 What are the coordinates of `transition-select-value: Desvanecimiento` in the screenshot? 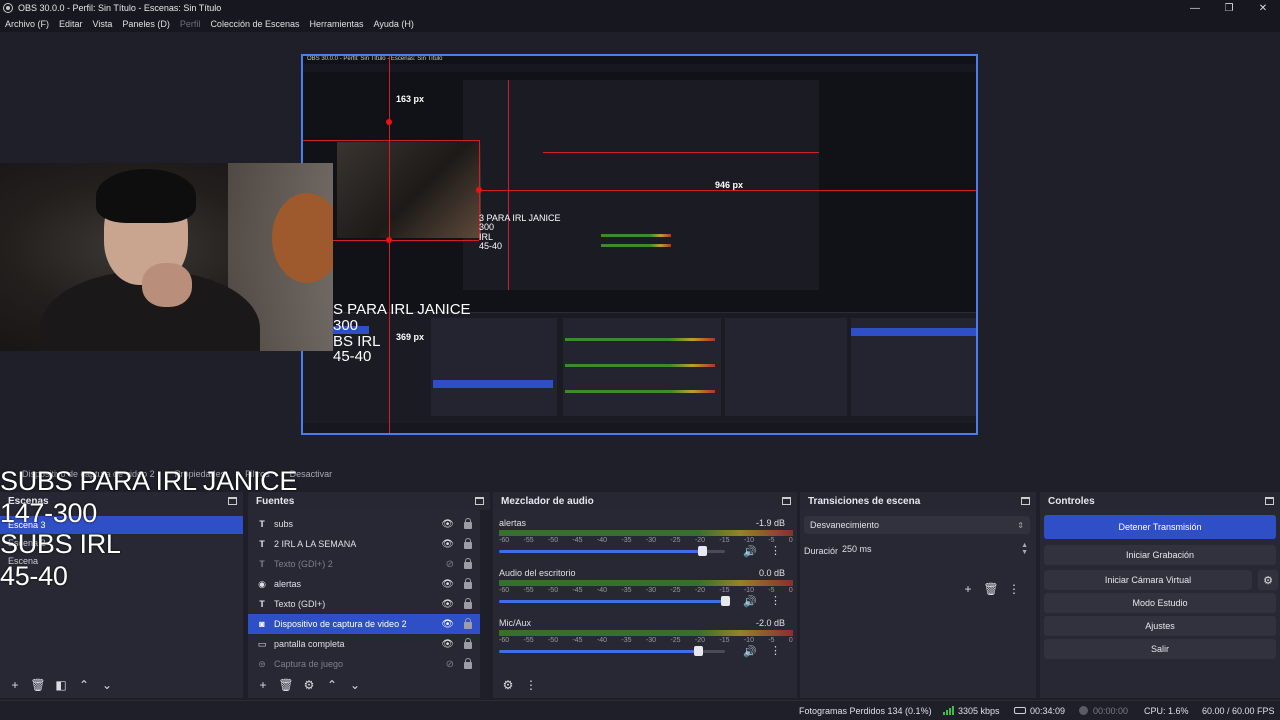 It's located at (845, 525).